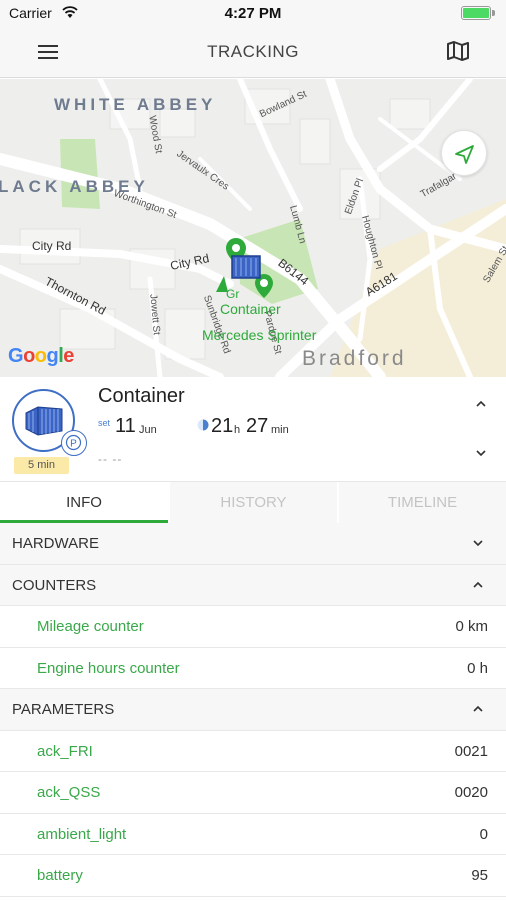 This screenshot has width=506, height=900. Describe the element at coordinates (354, 358) in the screenshot. I see `city-label: Bradford` at that location.